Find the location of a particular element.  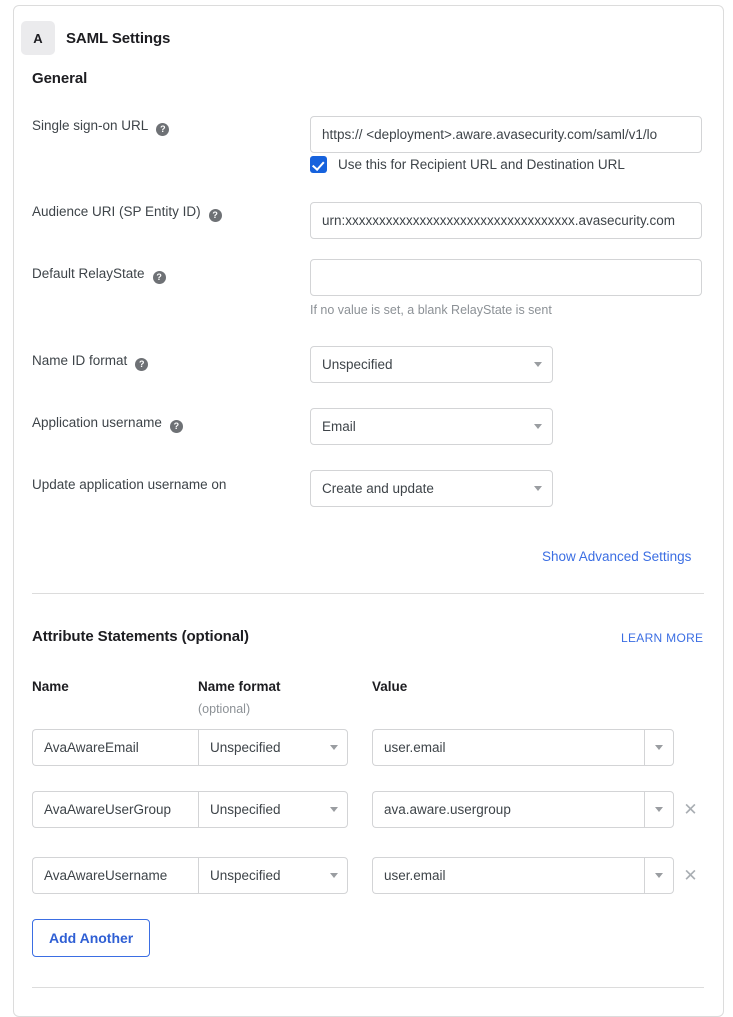

section-divider-bottom is located at coordinates (368, 987).